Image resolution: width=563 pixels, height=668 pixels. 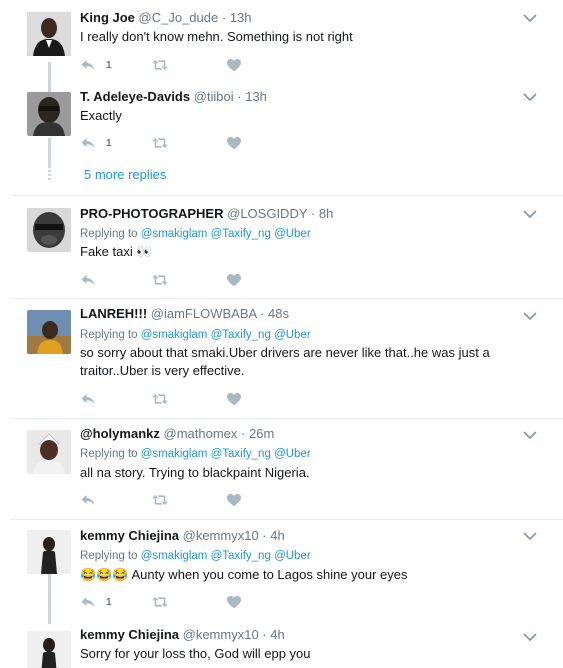 I want to click on author-handle: @LOSGIDDY, so click(x=267, y=213).